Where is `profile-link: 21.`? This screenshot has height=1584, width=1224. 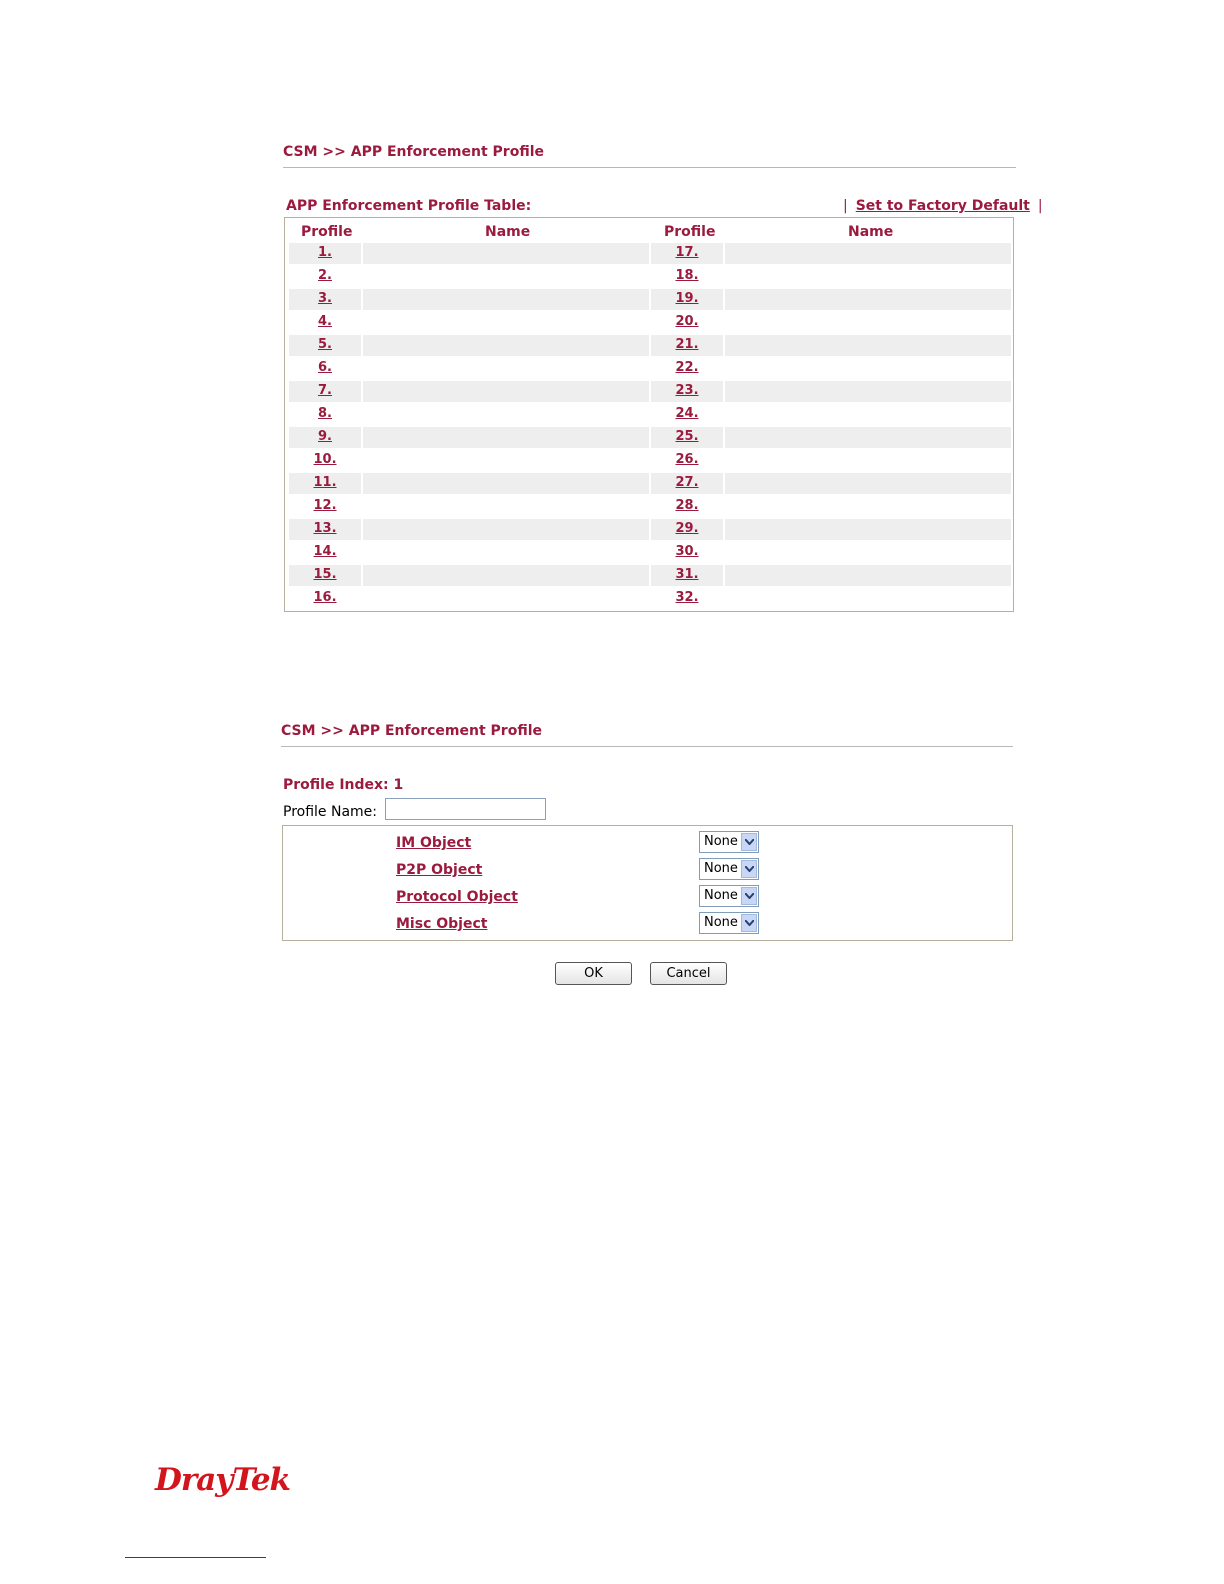
profile-link: 21. is located at coordinates (687, 344).